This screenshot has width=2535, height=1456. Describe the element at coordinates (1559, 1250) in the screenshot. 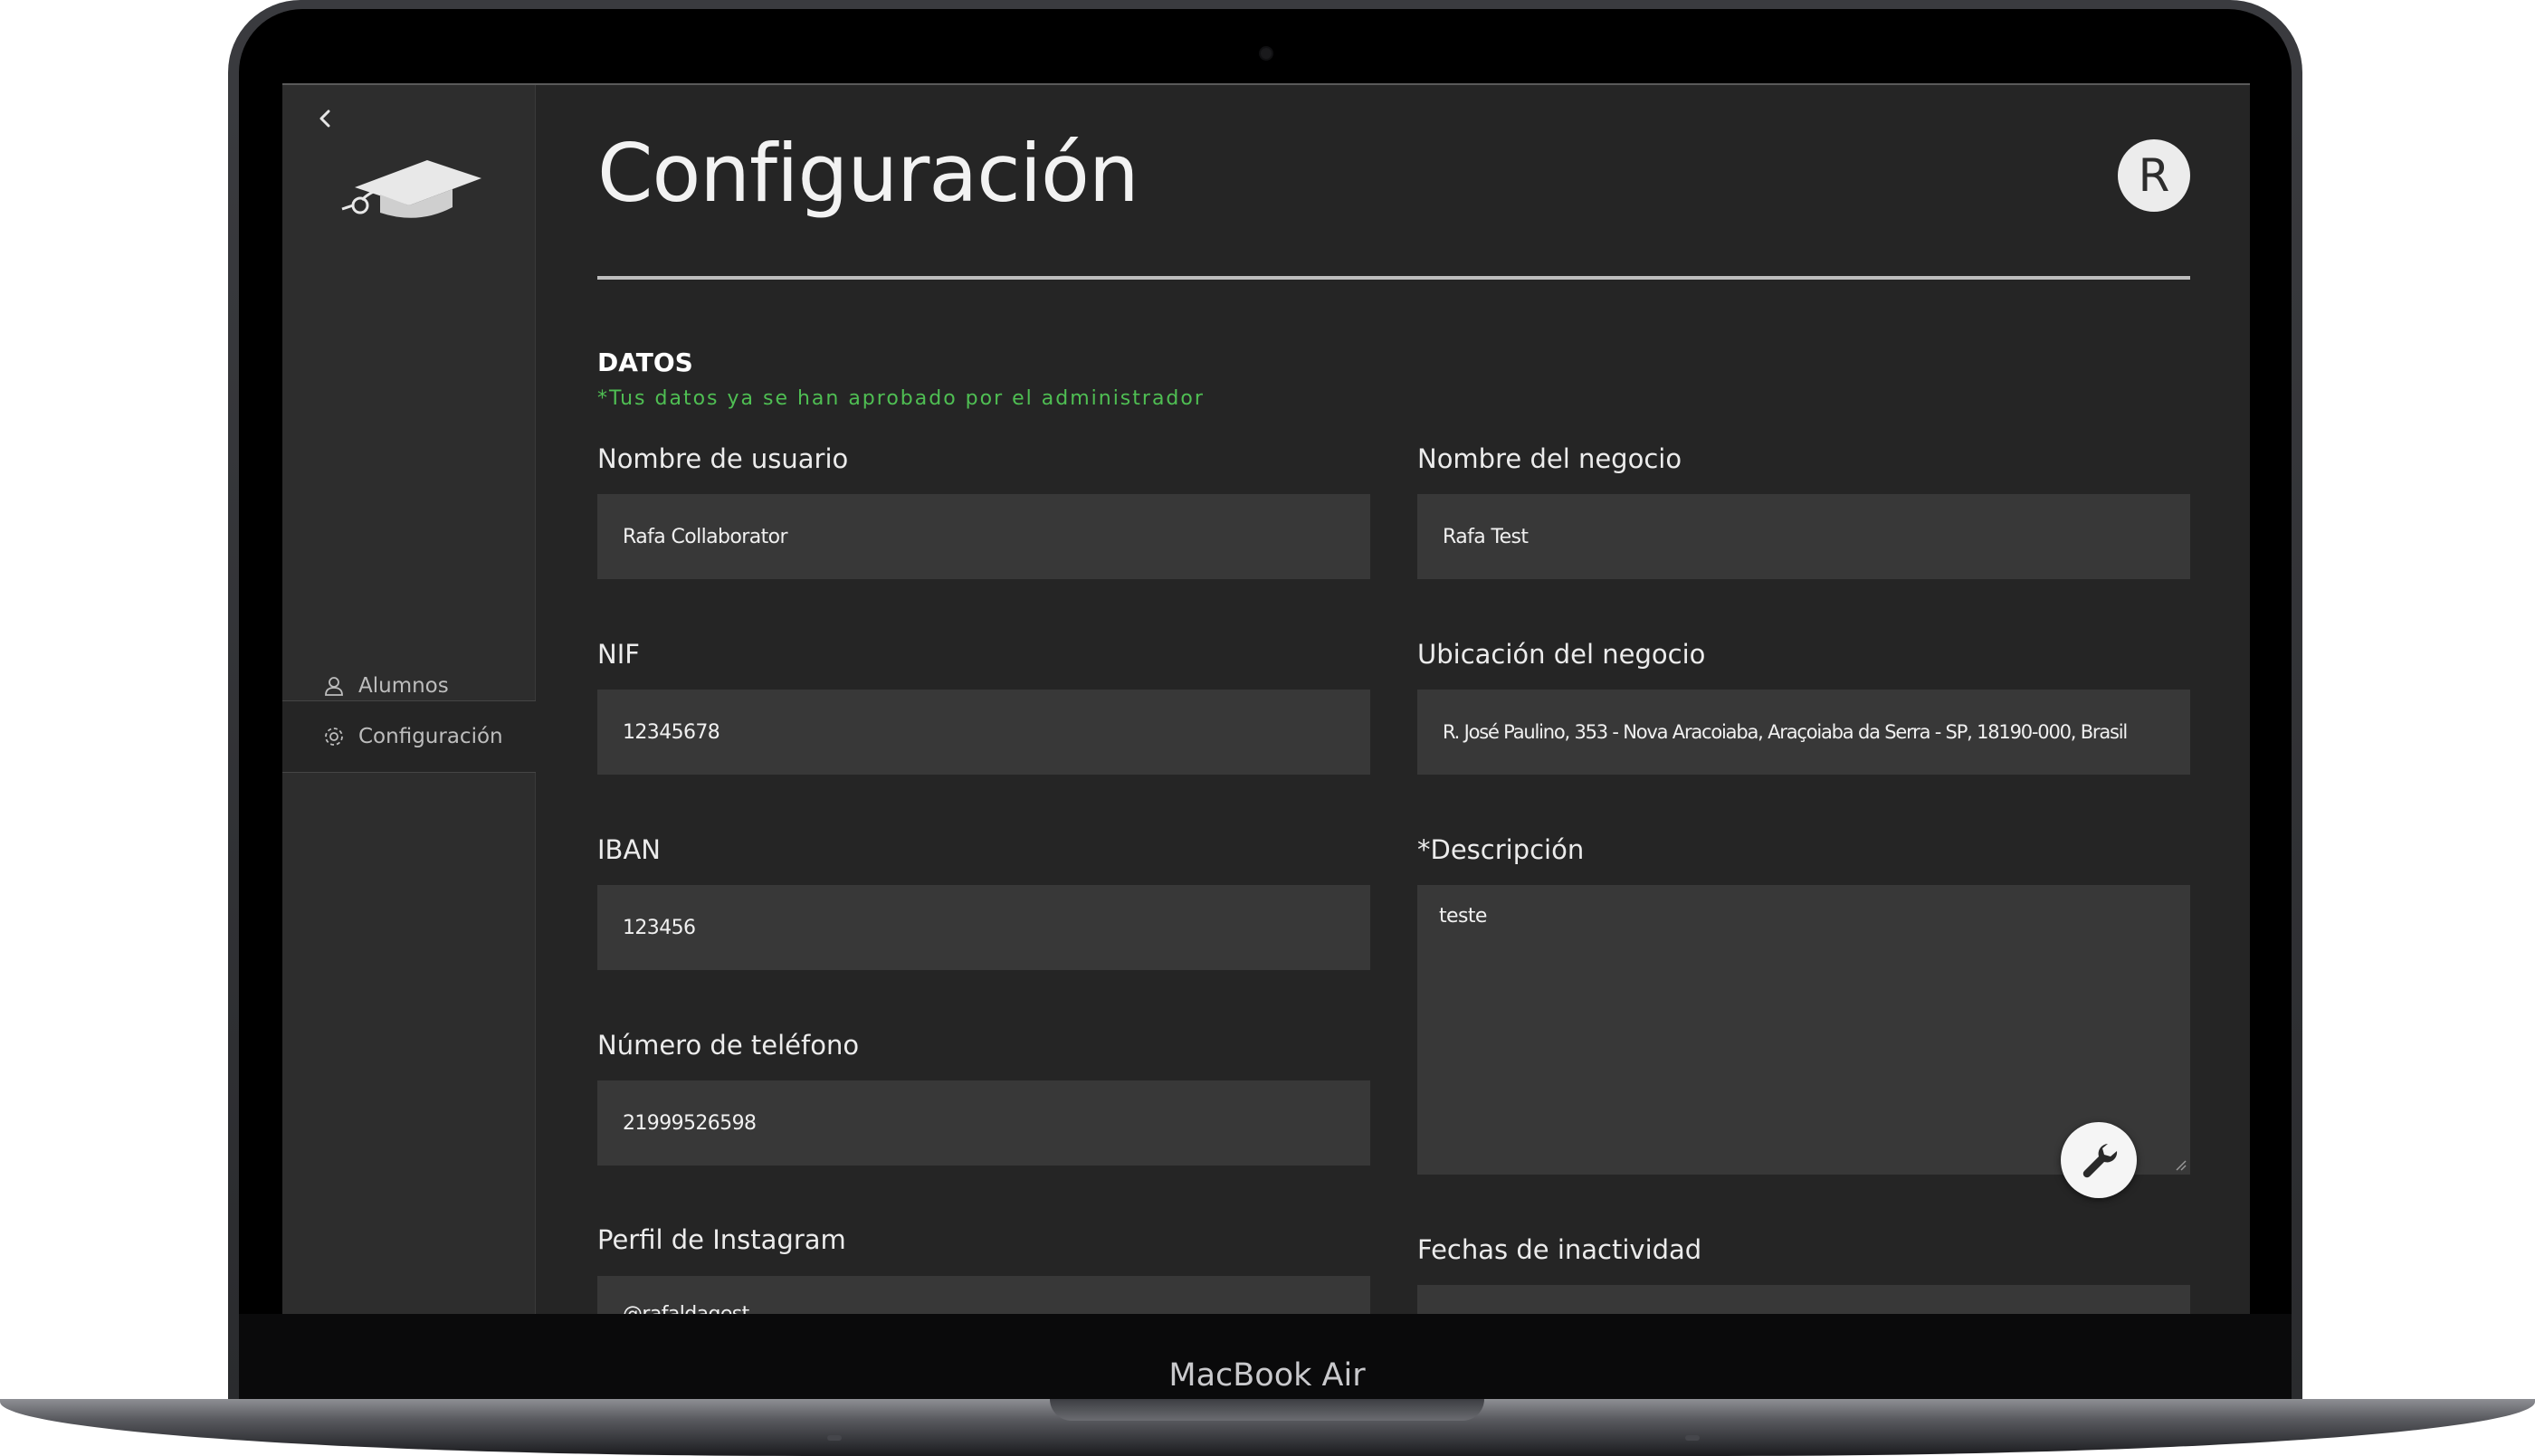

I see `inactivity-dates-label: Fechas de inactividad` at that location.